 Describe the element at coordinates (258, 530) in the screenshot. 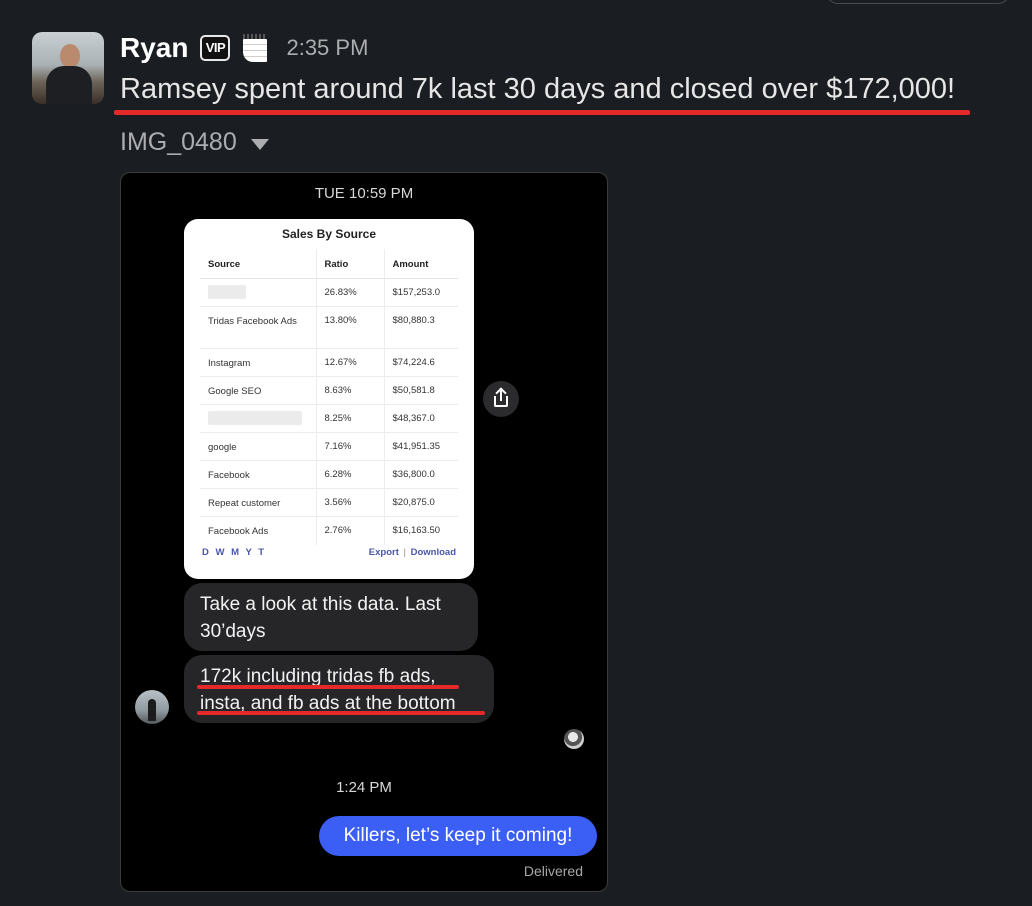

I see `source-cell: Facebook Ads` at that location.